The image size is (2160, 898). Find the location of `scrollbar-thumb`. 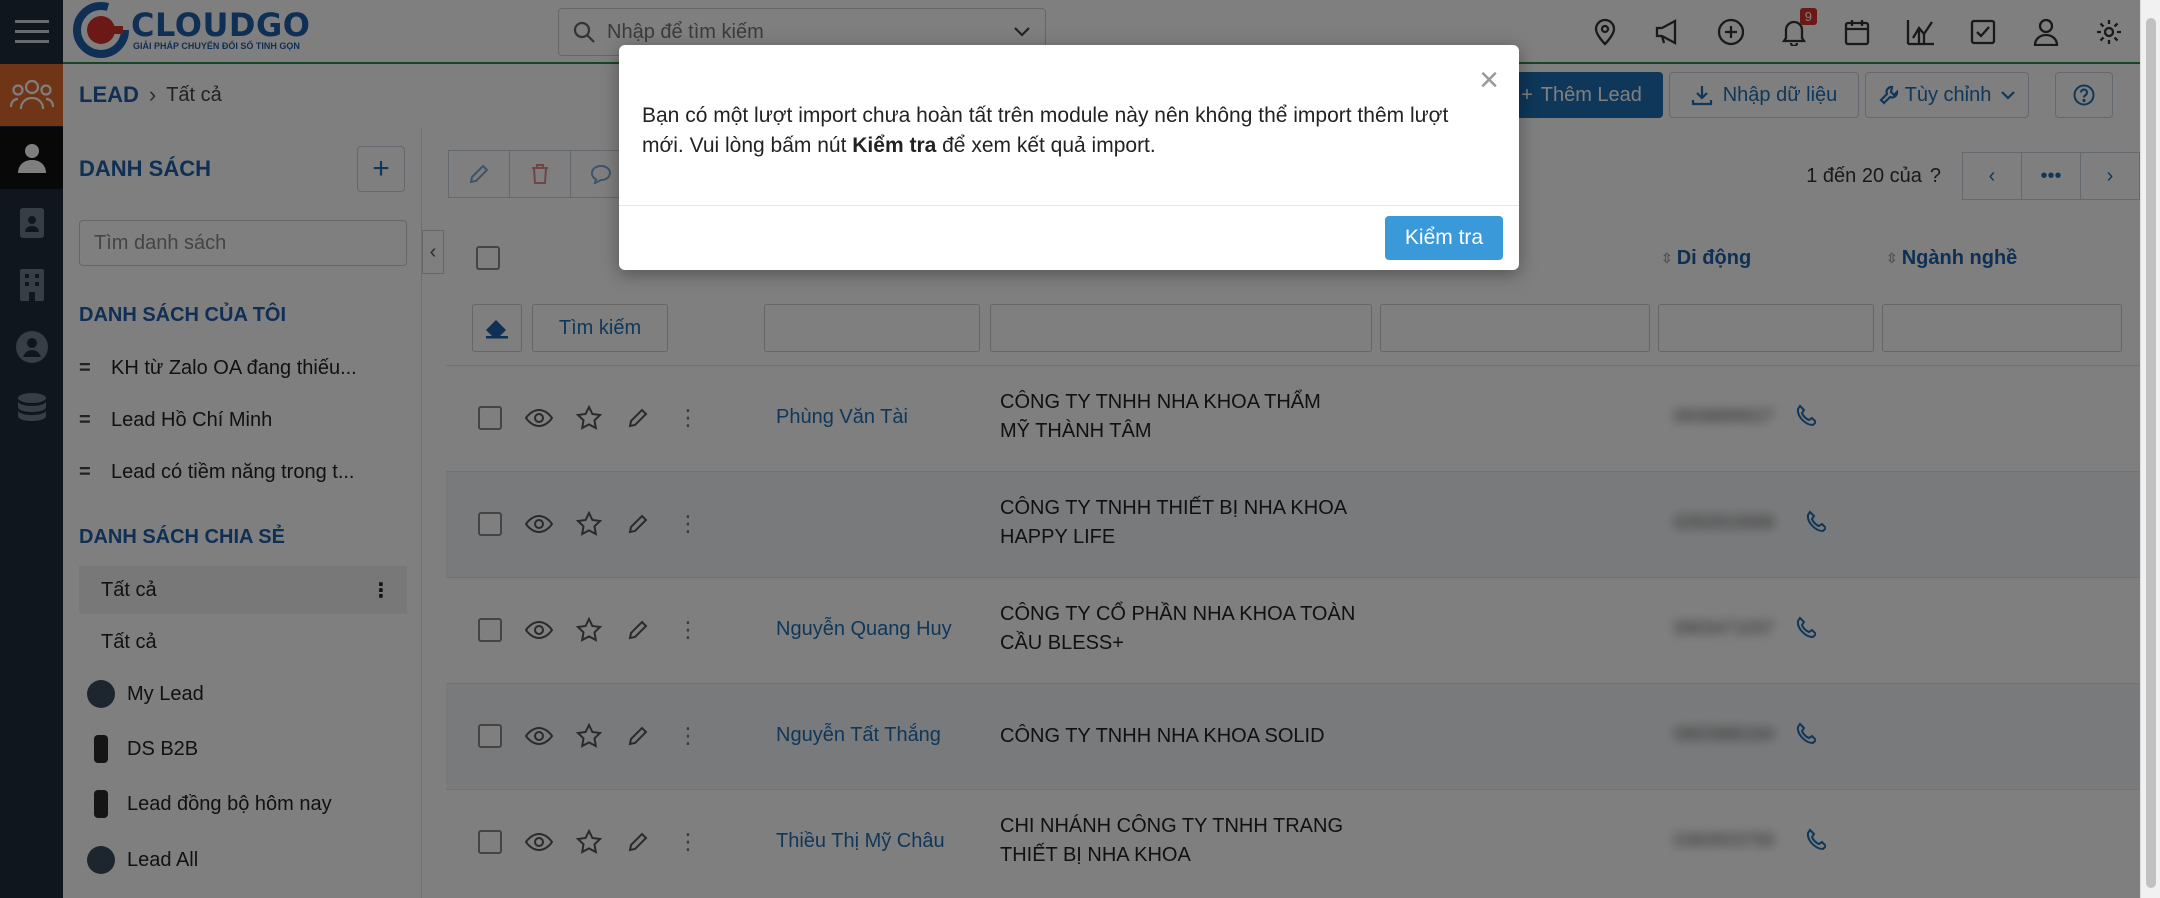

scrollbar-thumb is located at coordinates (2151, 453).